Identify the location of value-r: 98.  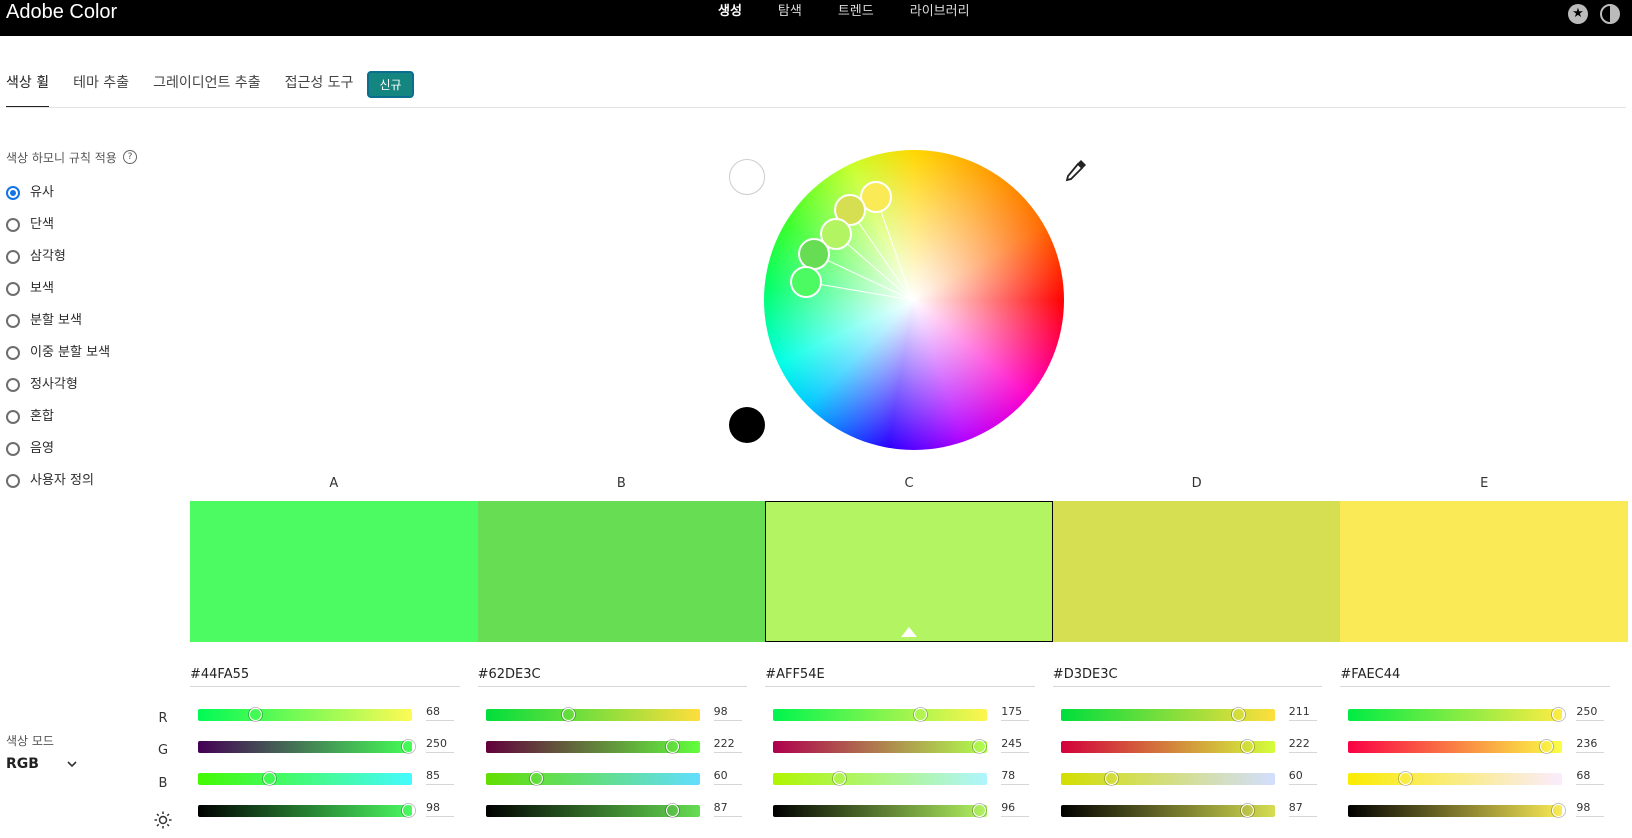
(727, 713).